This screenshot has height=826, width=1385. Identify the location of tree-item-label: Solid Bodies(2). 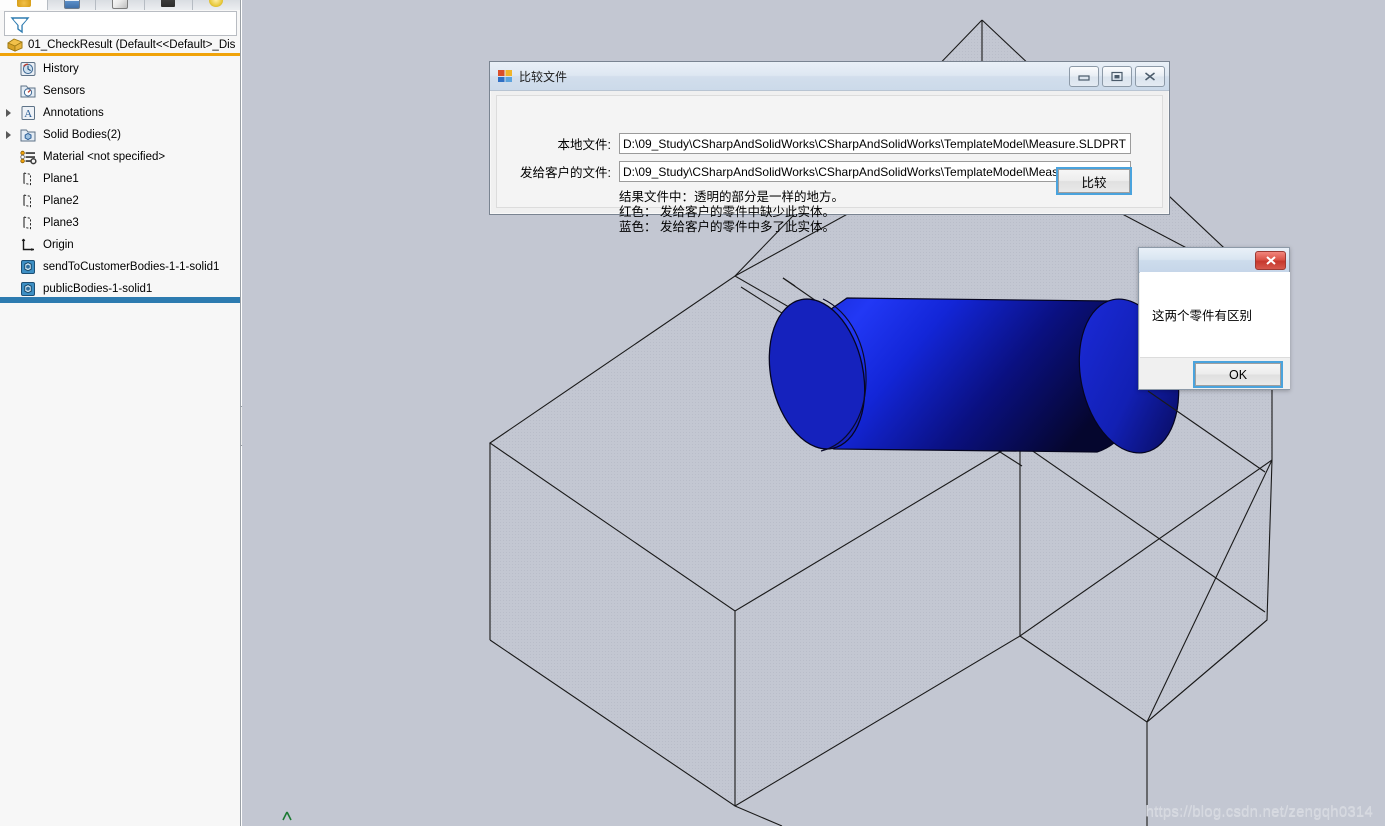
(82, 135).